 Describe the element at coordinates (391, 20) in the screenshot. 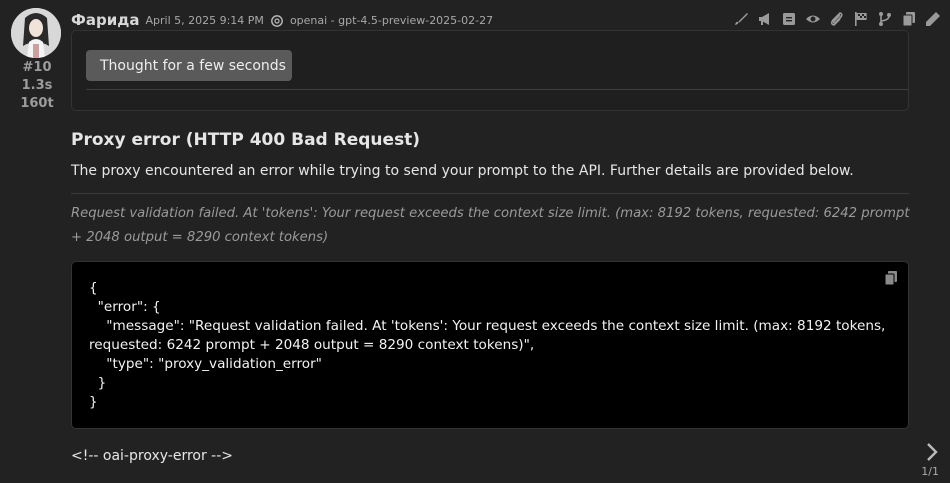

I see `model-name: openai - gpt-4.5-preview-2025-02-27` at that location.